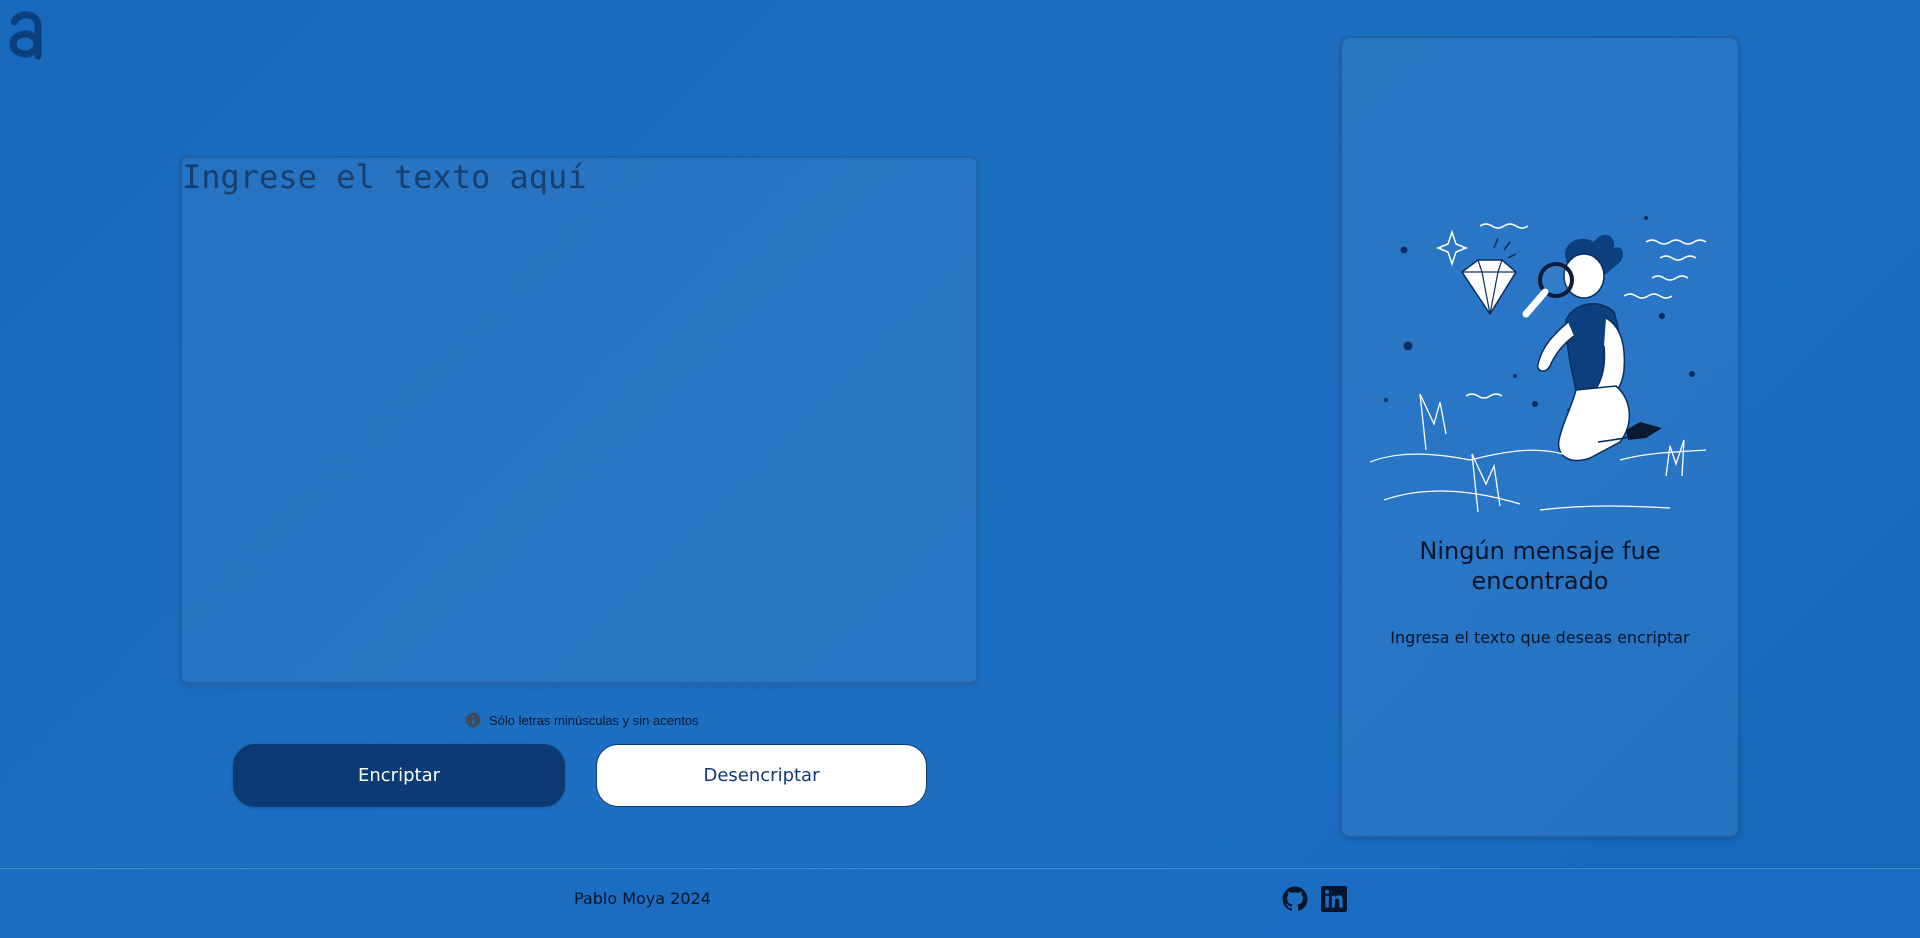  Describe the element at coordinates (642, 898) in the screenshot. I see `footer-credit: Pablo Moya 2024` at that location.